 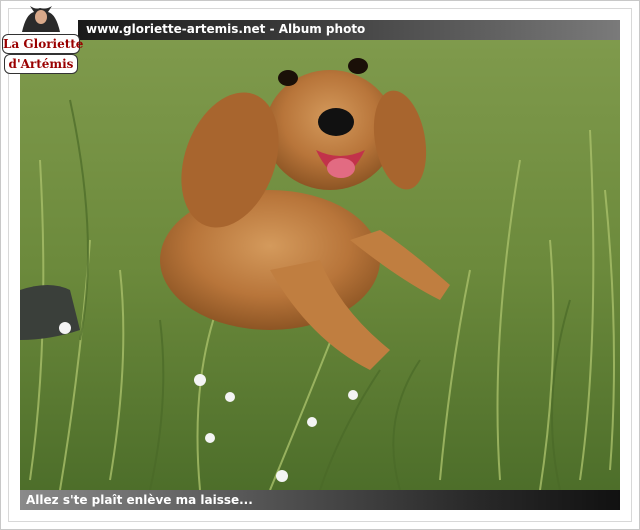 I want to click on site-logo: La Gloriette d'Artémis, so click(x=42, y=38).